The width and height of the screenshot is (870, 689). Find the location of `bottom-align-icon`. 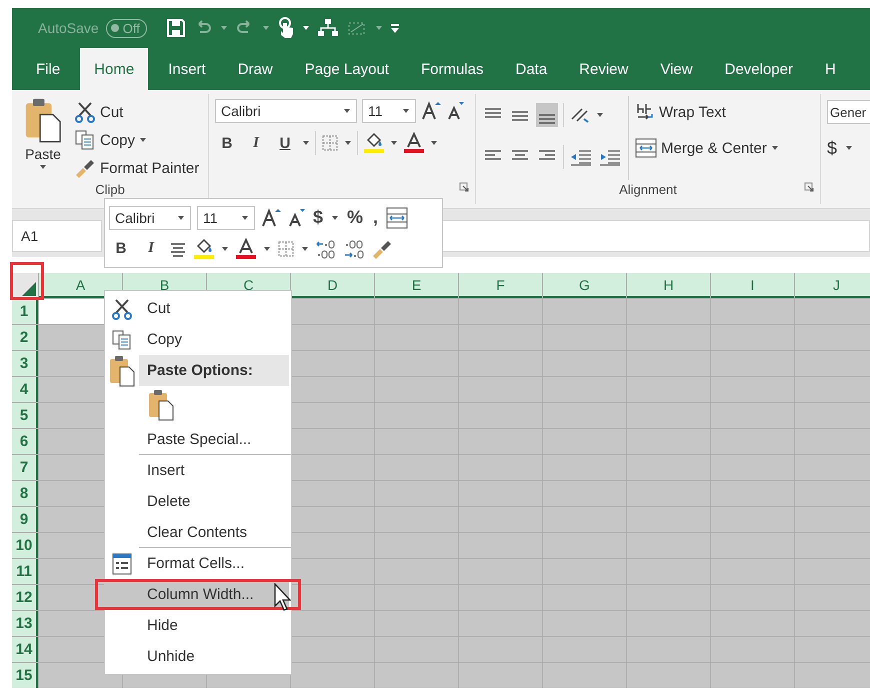

bottom-align-icon is located at coordinates (547, 115).